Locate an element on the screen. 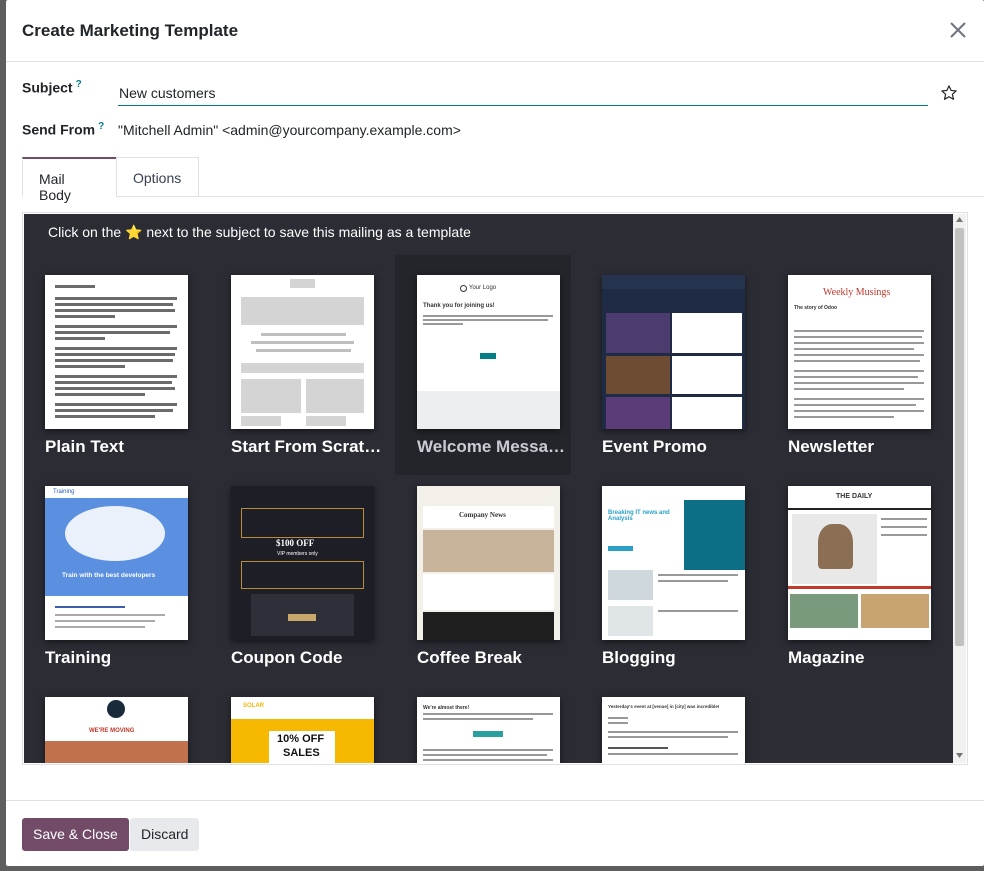 This screenshot has height=871, width=984. training-title-text: Train with the best developers is located at coordinates (109, 575).